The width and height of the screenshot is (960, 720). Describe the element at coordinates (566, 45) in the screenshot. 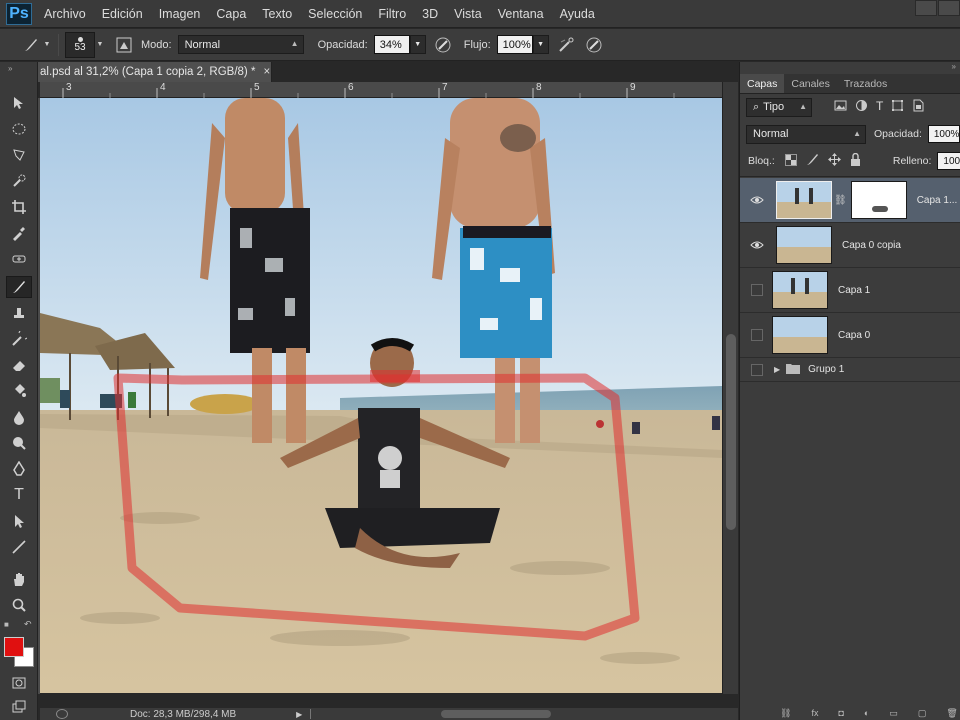

I see `airbrush-icon` at that location.